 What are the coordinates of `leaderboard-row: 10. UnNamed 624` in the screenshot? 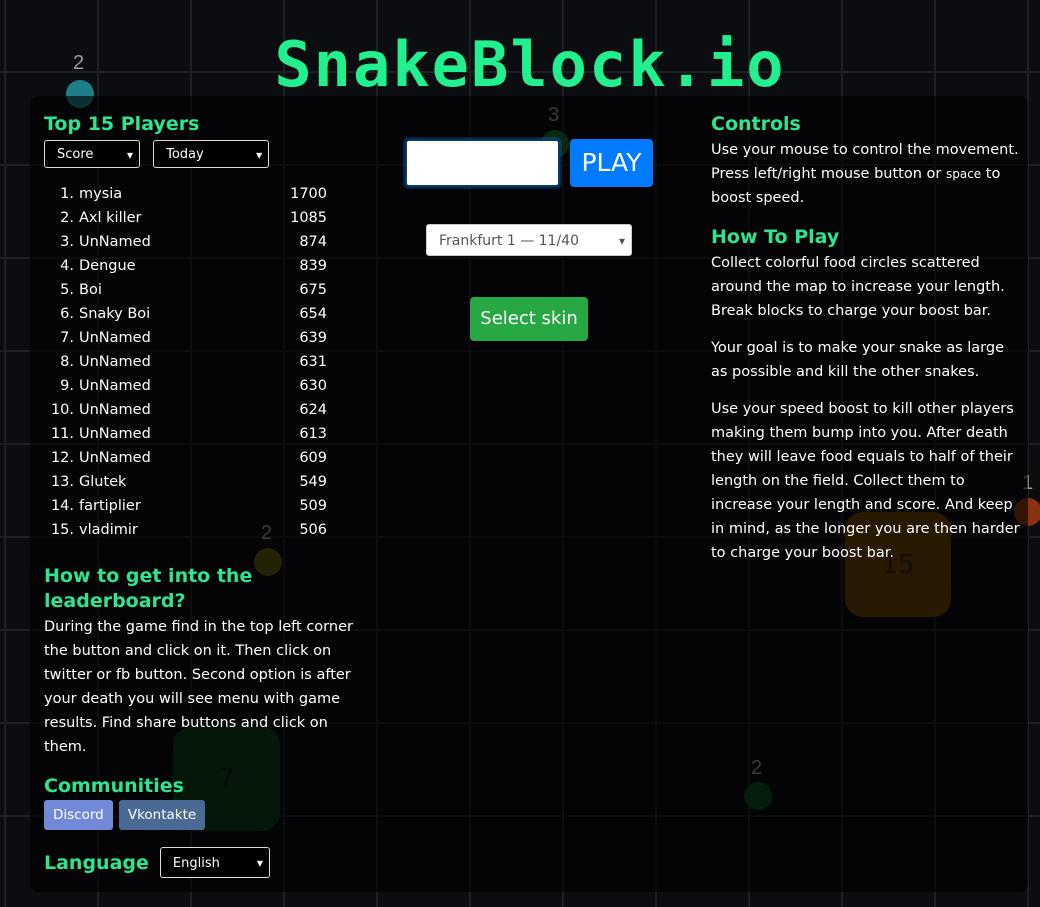 It's located at (199, 410).